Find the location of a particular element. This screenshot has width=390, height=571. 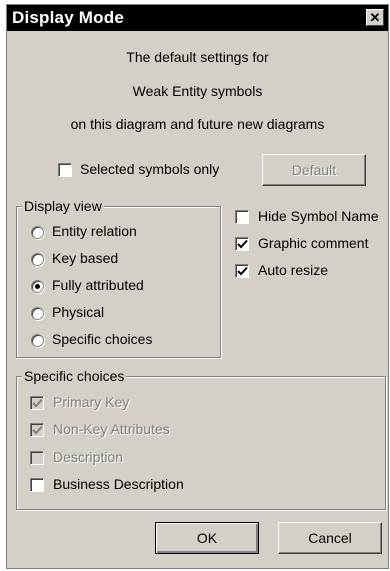

display-view-group-title: Display view is located at coordinates (63, 206).